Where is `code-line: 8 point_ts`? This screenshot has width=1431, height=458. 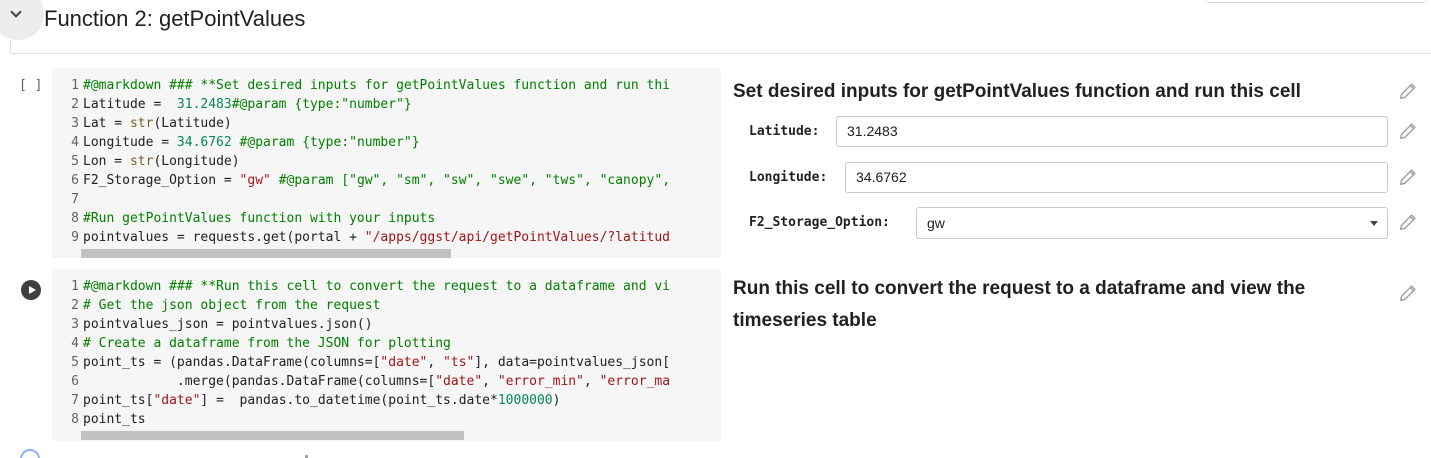
code-line: 8 point_ts is located at coordinates (361, 419).